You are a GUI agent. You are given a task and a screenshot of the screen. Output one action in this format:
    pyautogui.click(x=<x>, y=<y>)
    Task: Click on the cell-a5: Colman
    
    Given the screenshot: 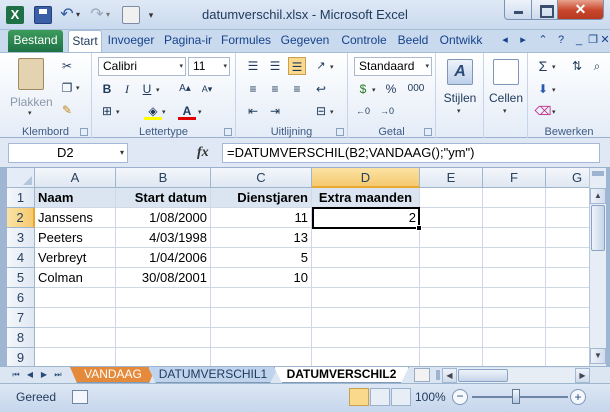 What is the action you would take?
    pyautogui.click(x=75, y=278)
    